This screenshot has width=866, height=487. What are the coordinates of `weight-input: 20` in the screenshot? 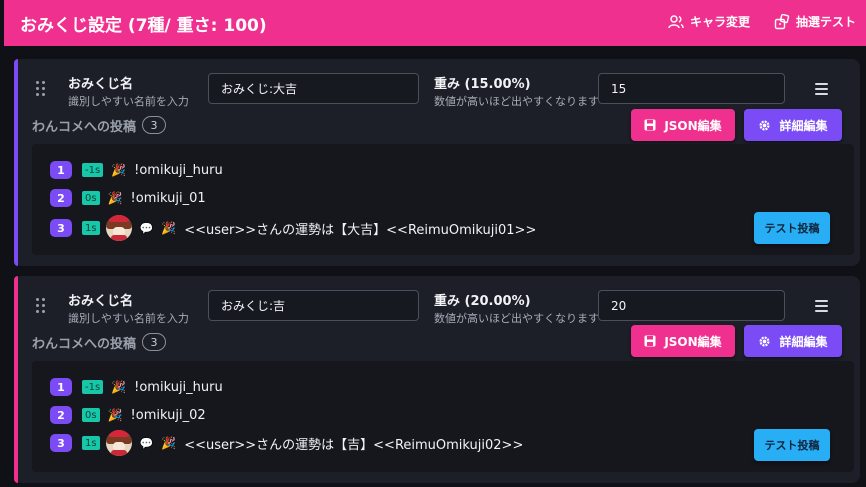 It's located at (691, 305).